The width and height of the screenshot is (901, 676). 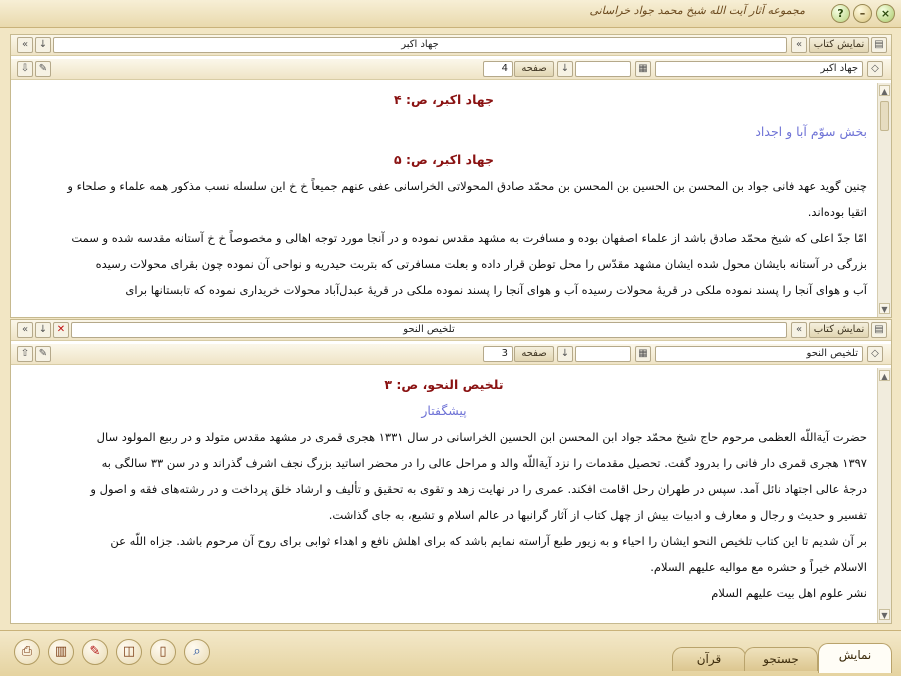 I want to click on page-icon: ▯, so click(x=163, y=652).